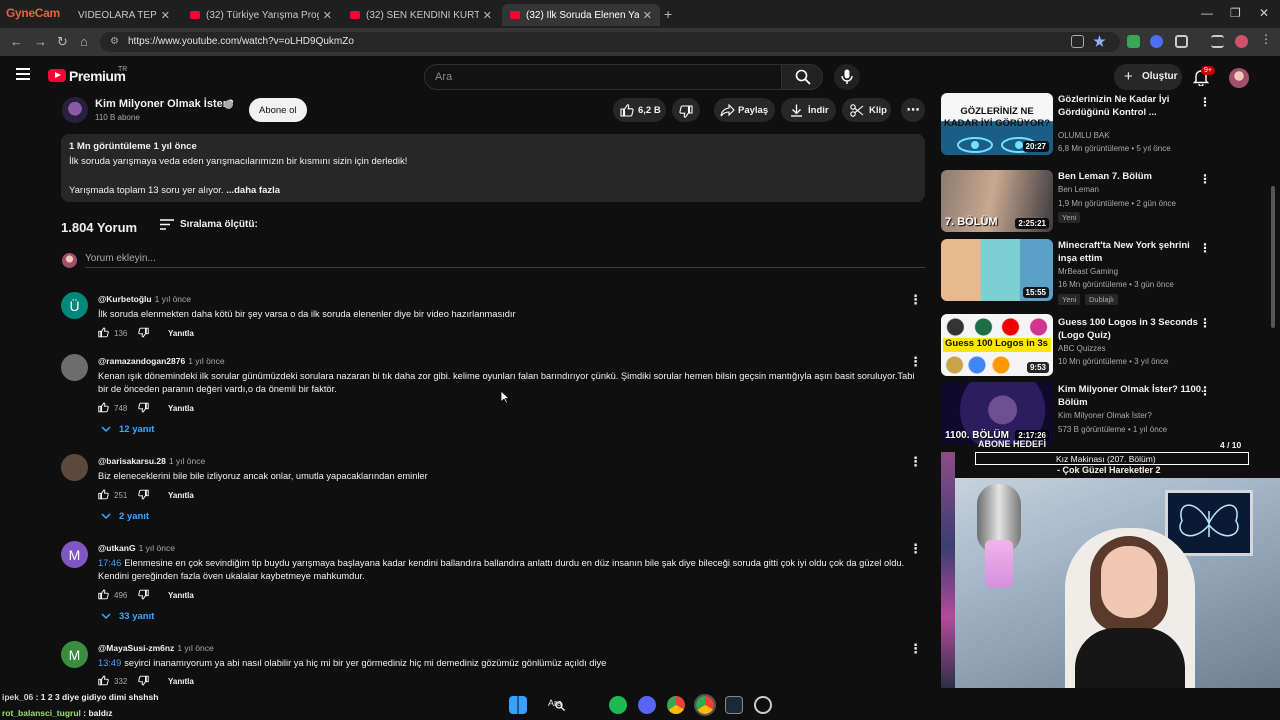 This screenshot has width=1280, height=720. I want to click on new-tab-icon: +, so click(668, 14).